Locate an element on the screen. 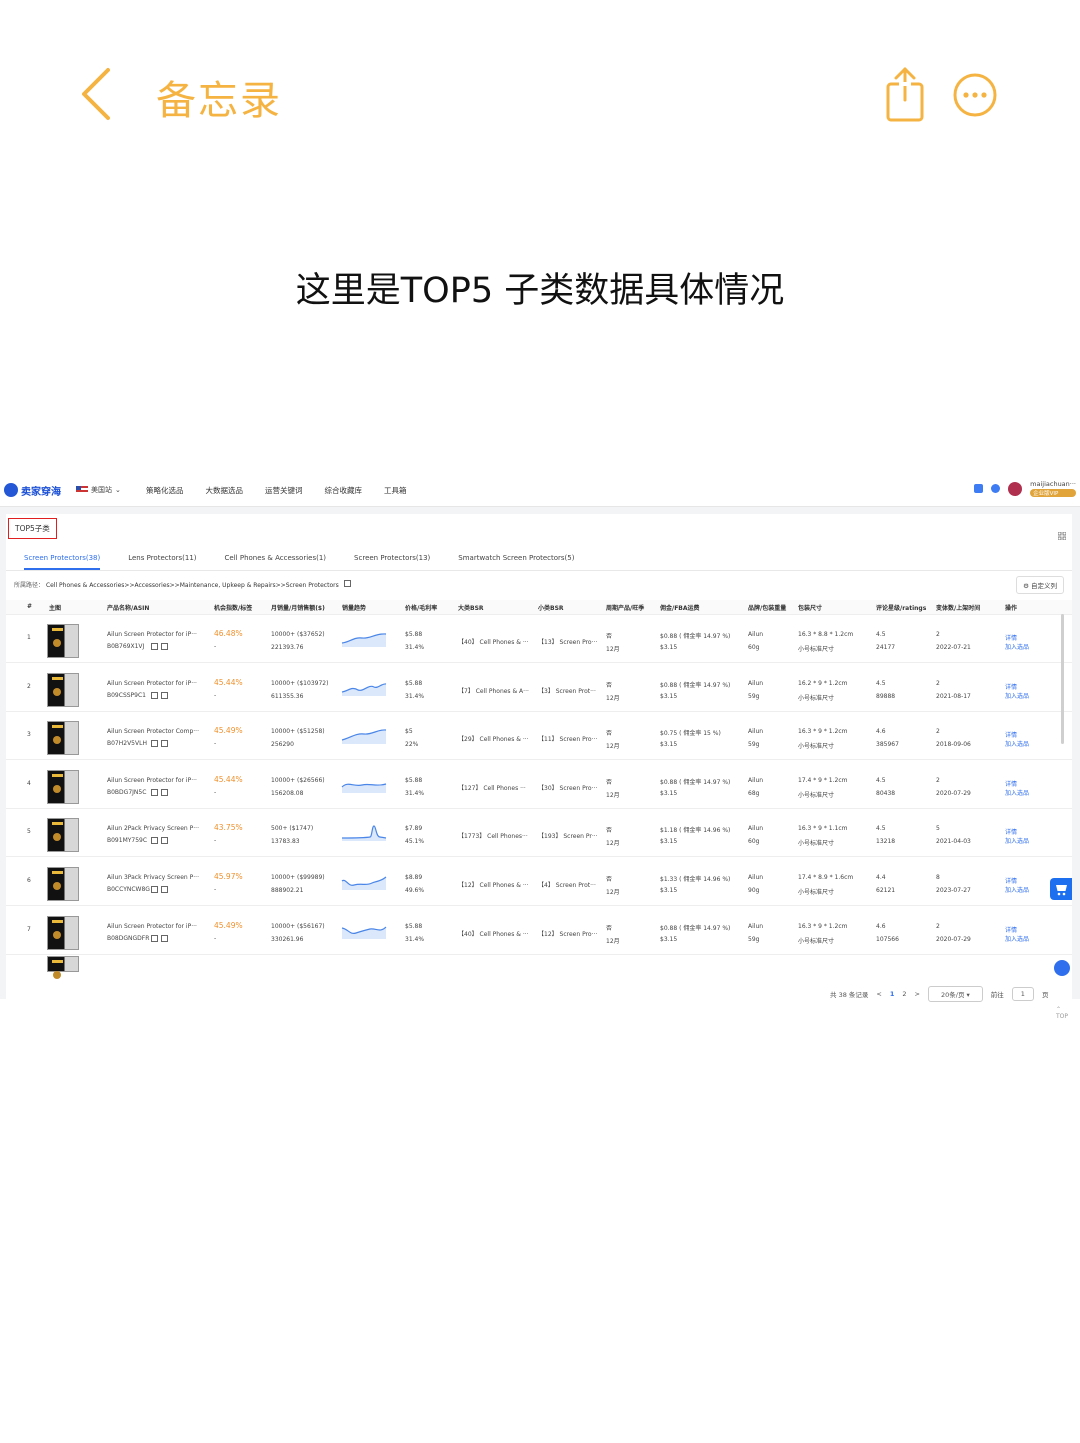 The width and height of the screenshot is (1080, 1443). custom-columns-button: ⚙ 自定义列 is located at coordinates (1040, 585).